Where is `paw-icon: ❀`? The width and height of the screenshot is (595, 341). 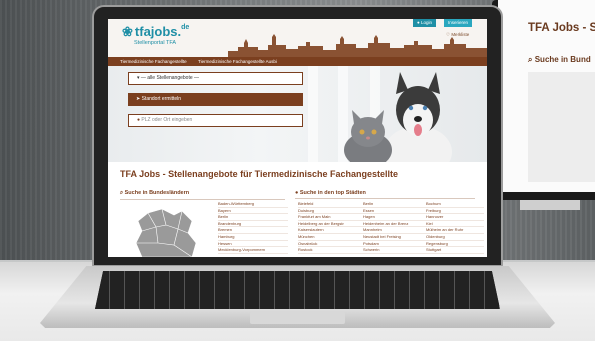 paw-icon: ❀ is located at coordinates (127, 31).